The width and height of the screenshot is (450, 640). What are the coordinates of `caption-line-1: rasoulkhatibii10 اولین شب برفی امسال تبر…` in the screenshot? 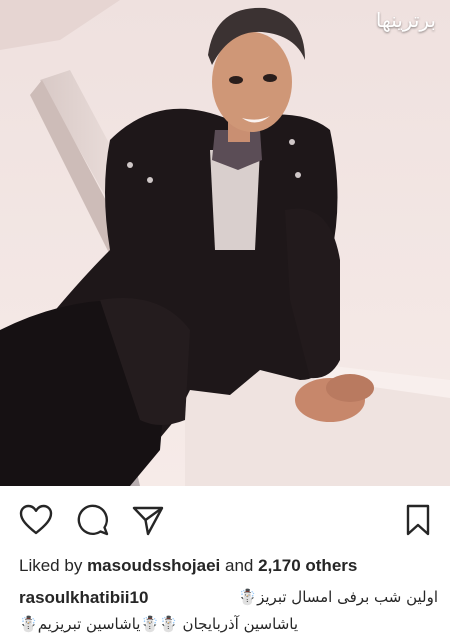 It's located at (228, 597).